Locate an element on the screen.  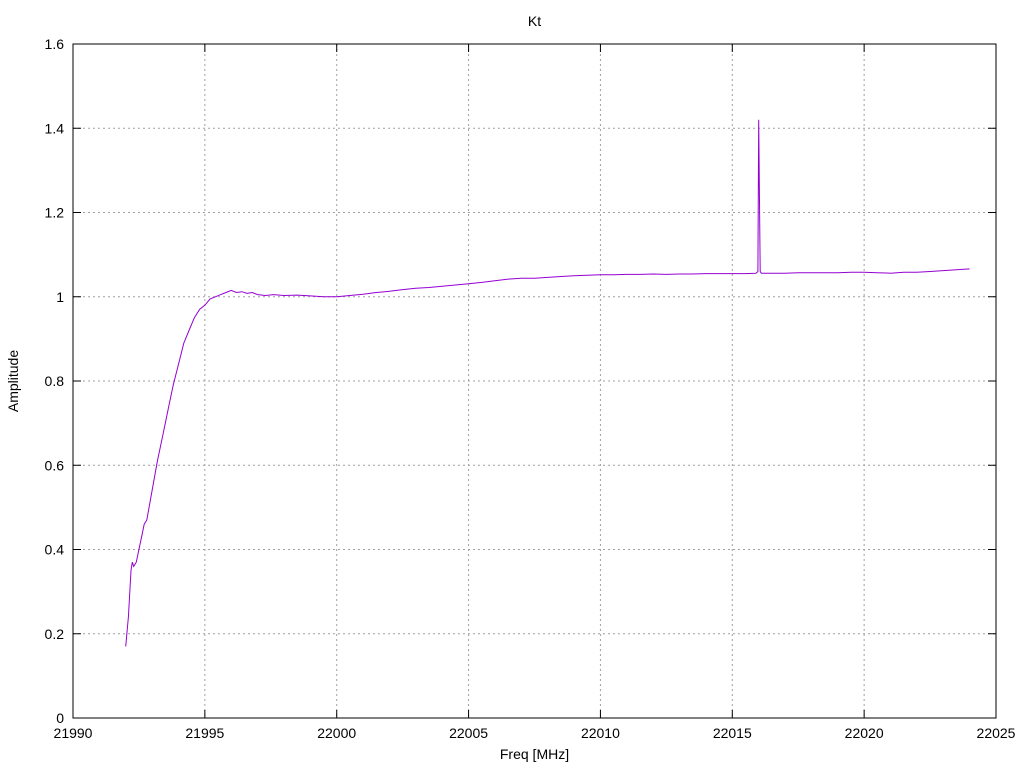
x-tick-label: 22020 is located at coordinates (864, 733).